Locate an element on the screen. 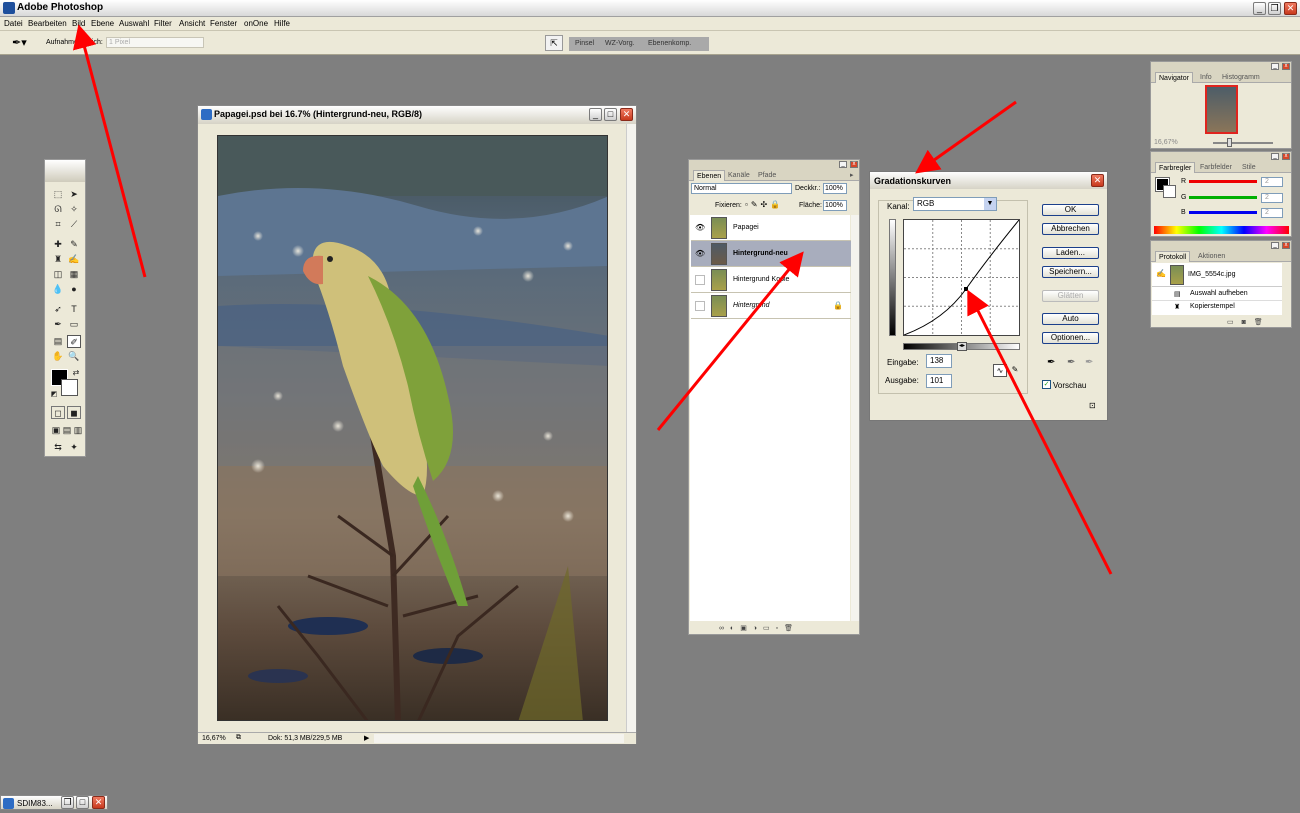 This screenshot has width=1300, height=813. gradient-tool-icon: ▦ is located at coordinates (74, 274).